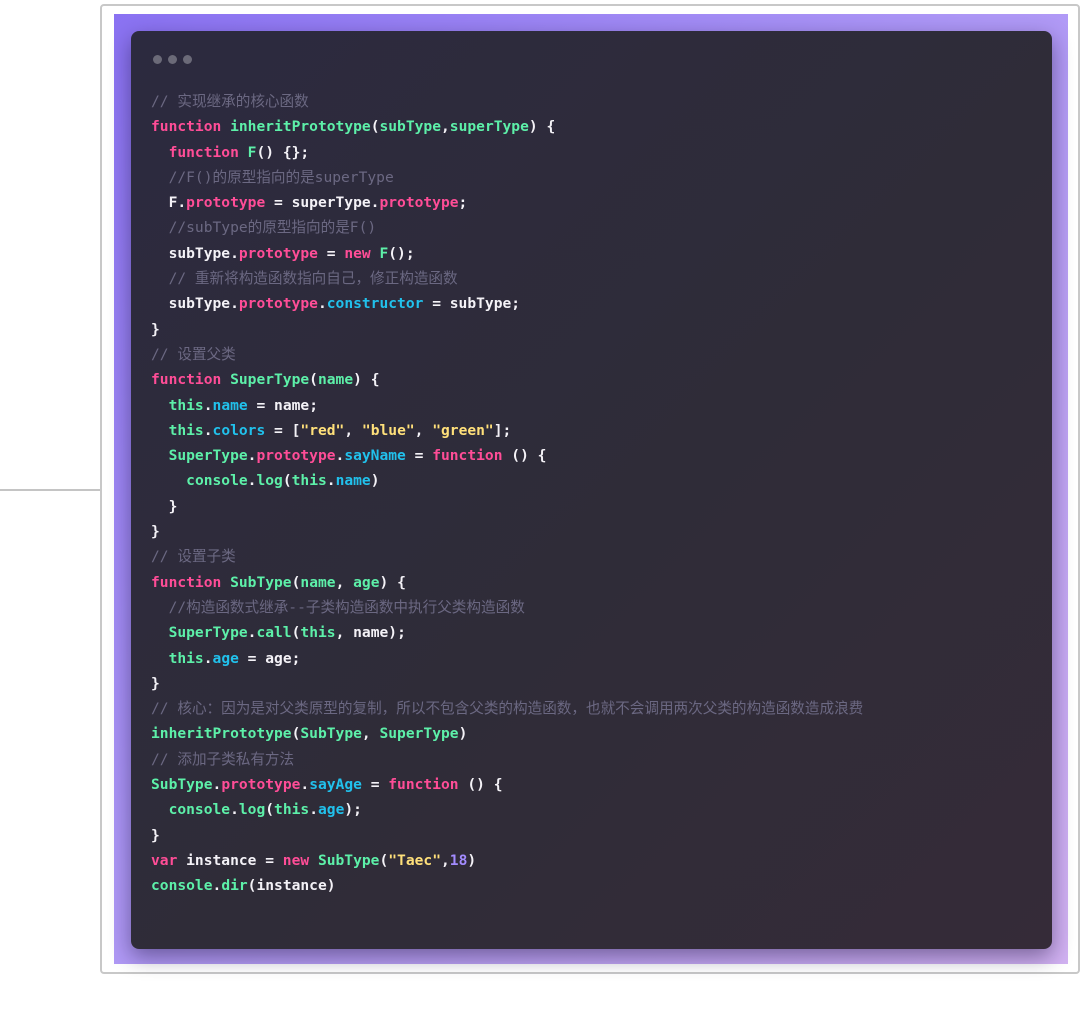 Image resolution: width=1088 pixels, height=1023 pixels. I want to click on code-token: "Taec", so click(414, 860).